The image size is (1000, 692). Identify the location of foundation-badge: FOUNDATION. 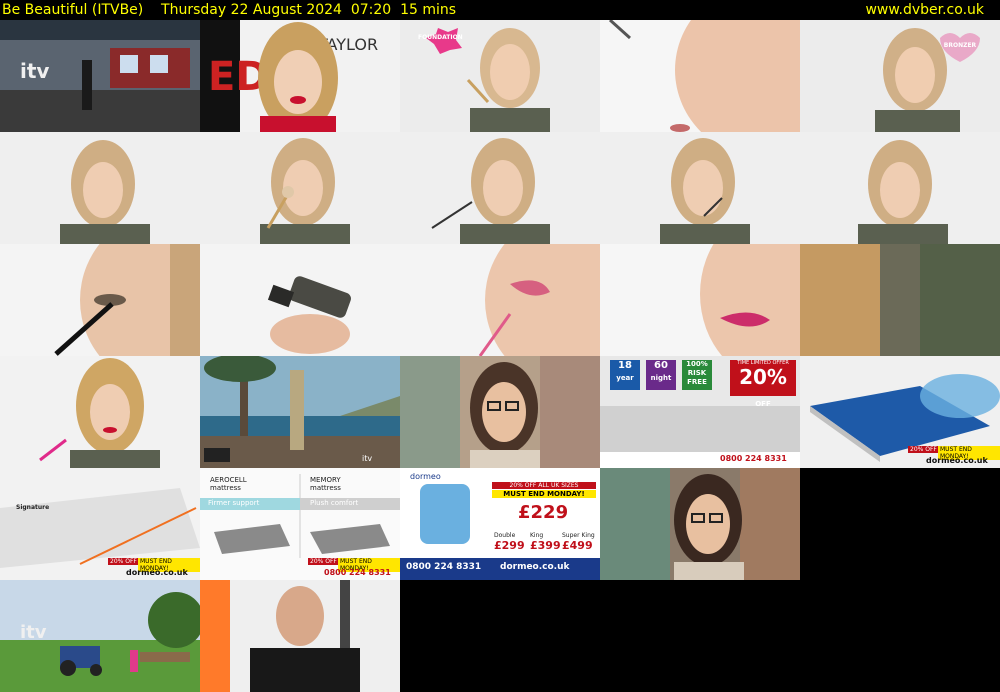
(440, 37).